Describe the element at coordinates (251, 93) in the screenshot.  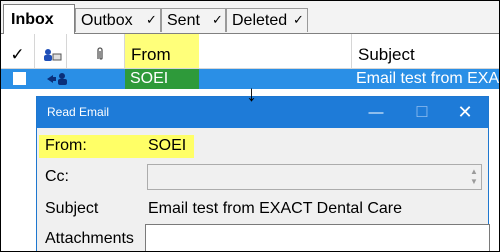
I see `down-arrow-icon: ↓` at that location.